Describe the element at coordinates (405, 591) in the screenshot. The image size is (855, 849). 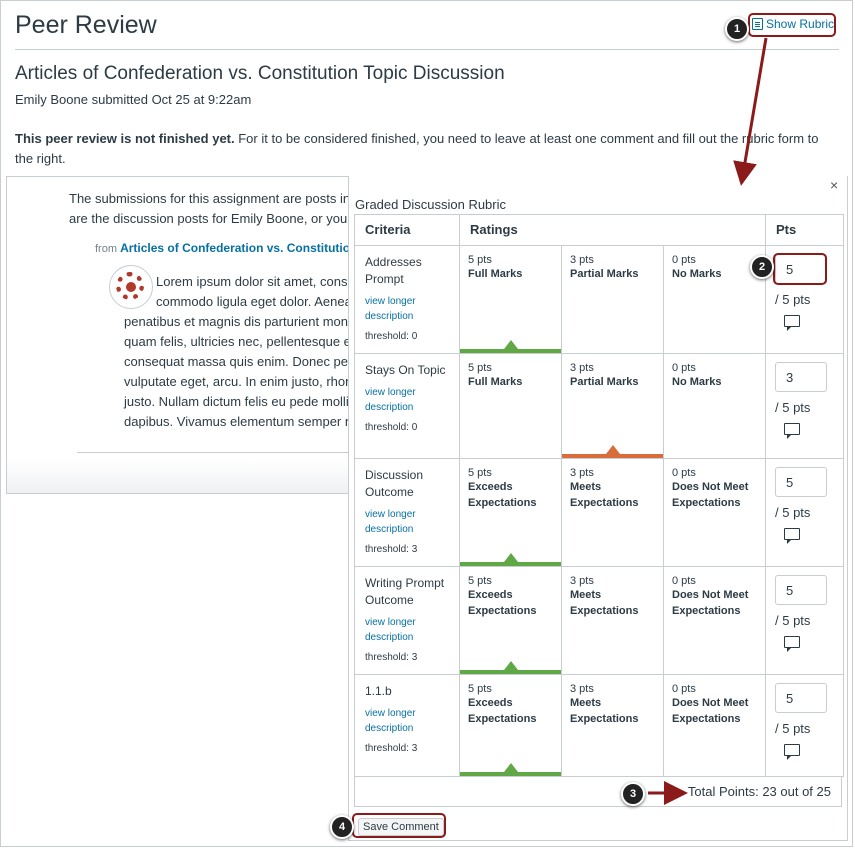
I see `criterion-name: Writing Prompt Outcome` at that location.